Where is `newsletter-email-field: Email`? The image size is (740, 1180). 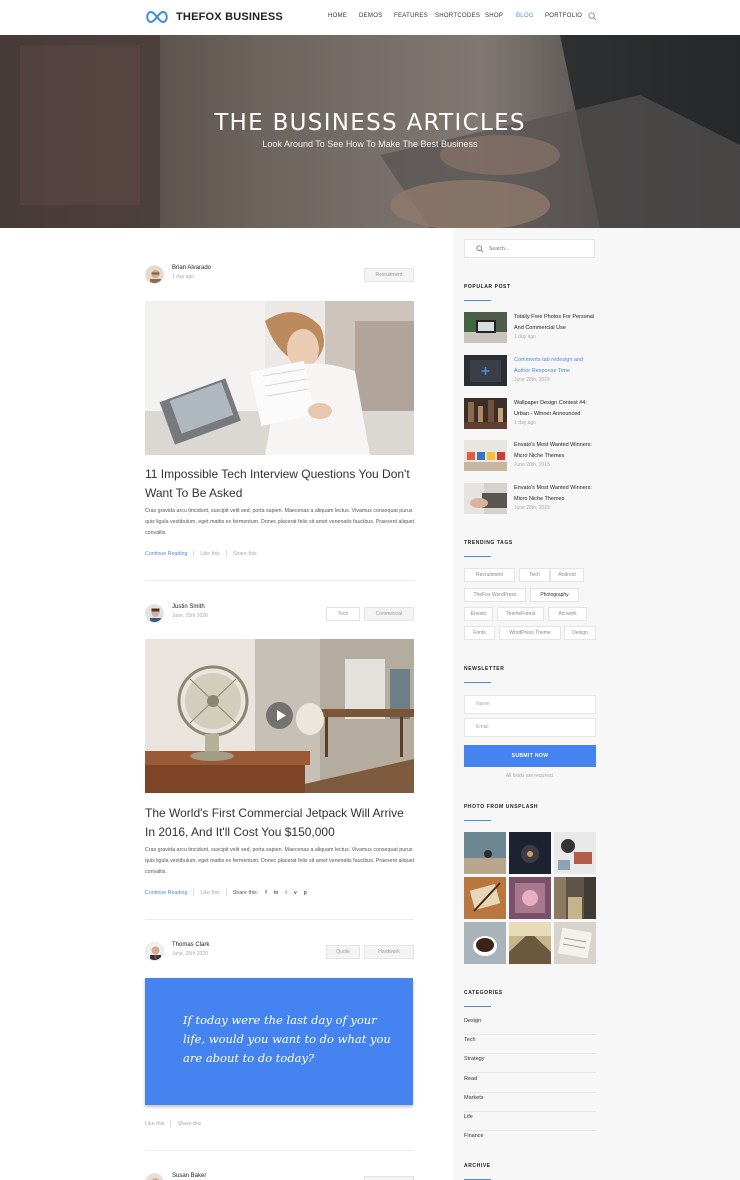 newsletter-email-field: Email is located at coordinates (530, 727).